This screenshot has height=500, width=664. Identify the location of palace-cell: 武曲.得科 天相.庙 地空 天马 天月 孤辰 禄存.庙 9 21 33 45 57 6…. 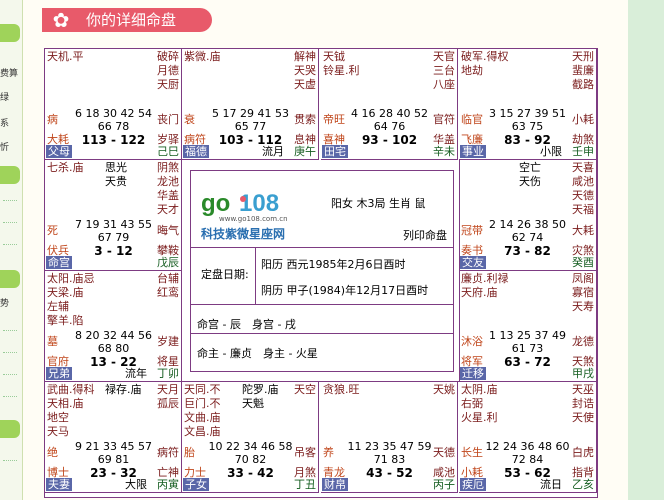
(113, 437).